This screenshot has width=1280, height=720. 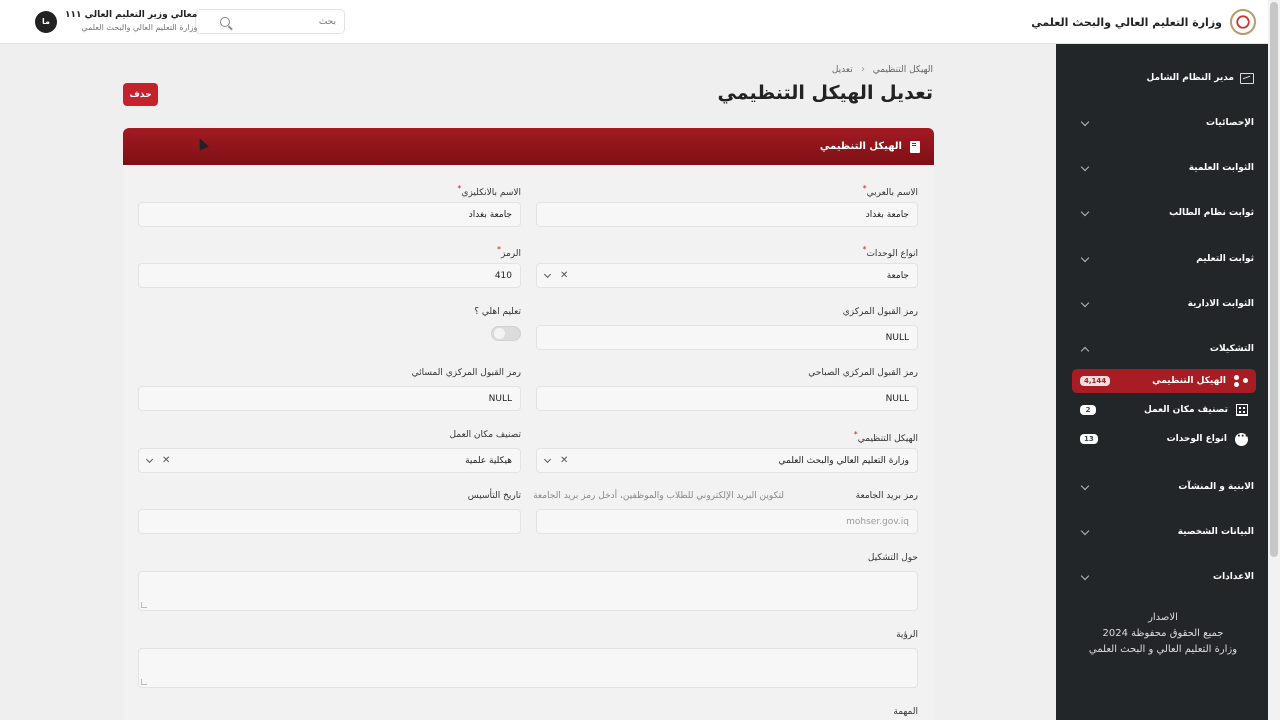 I want to click on sidebar-item-admin-constants: الثوابت الادارية, so click(x=1166, y=304).